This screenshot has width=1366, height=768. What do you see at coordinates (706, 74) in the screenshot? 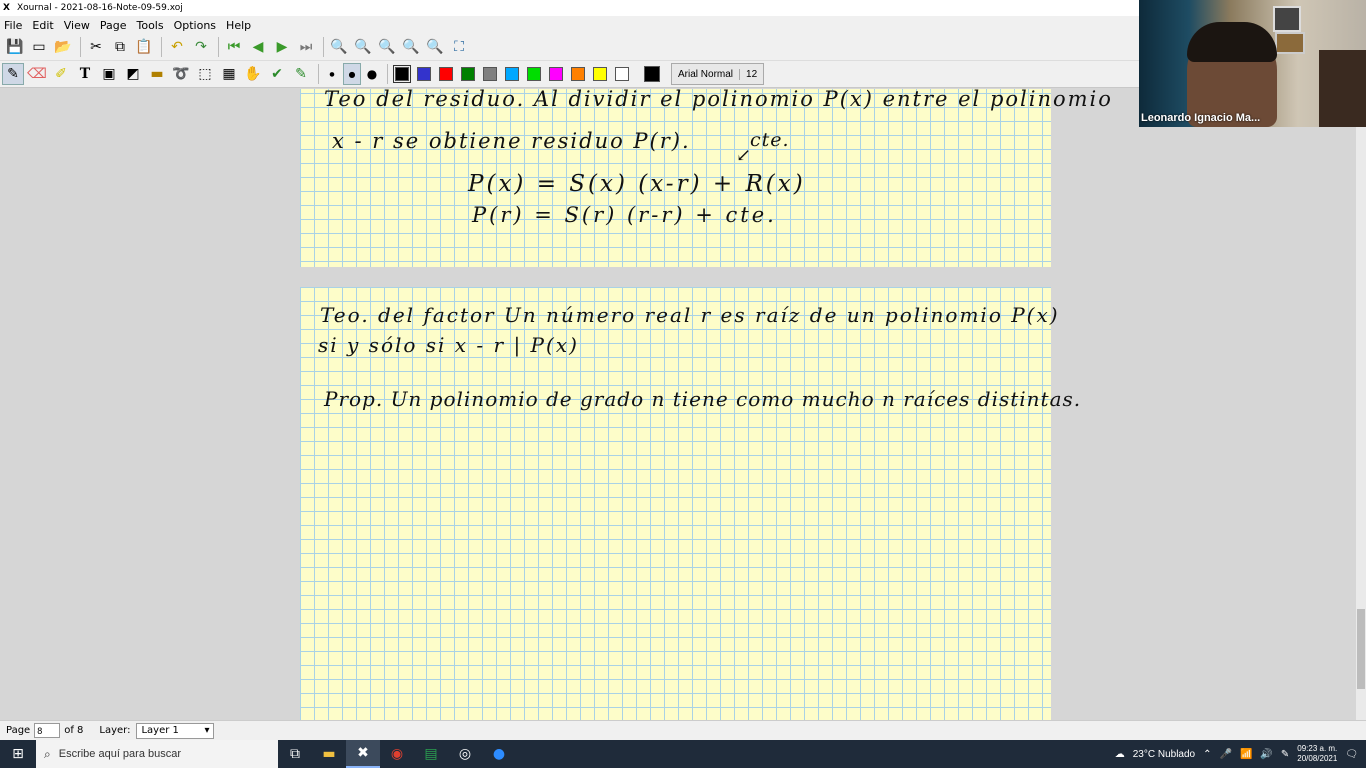
I see `font-name: Arial Normal` at bounding box center [706, 74].